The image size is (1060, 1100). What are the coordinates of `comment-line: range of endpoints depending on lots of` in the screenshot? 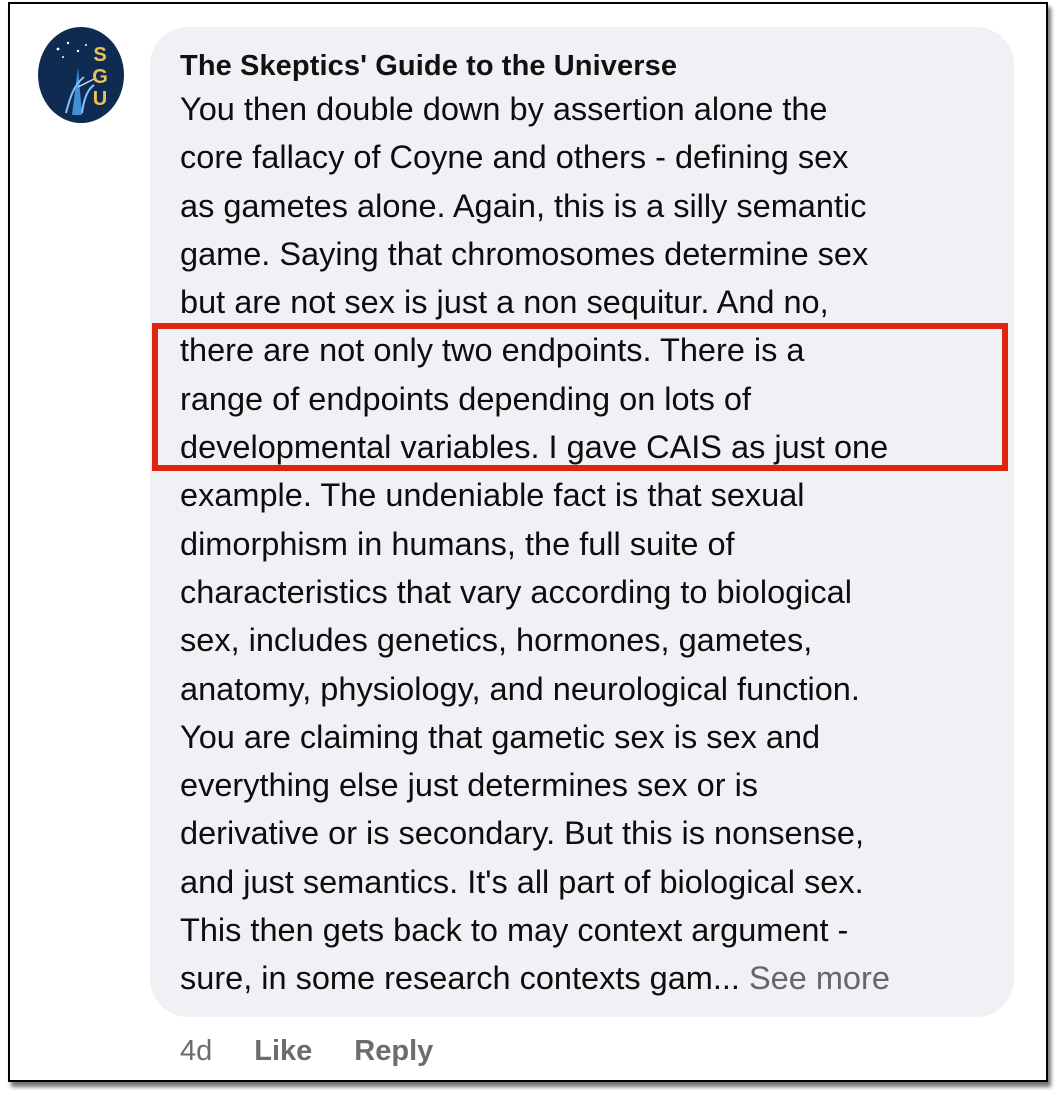 It's located at (466, 398).